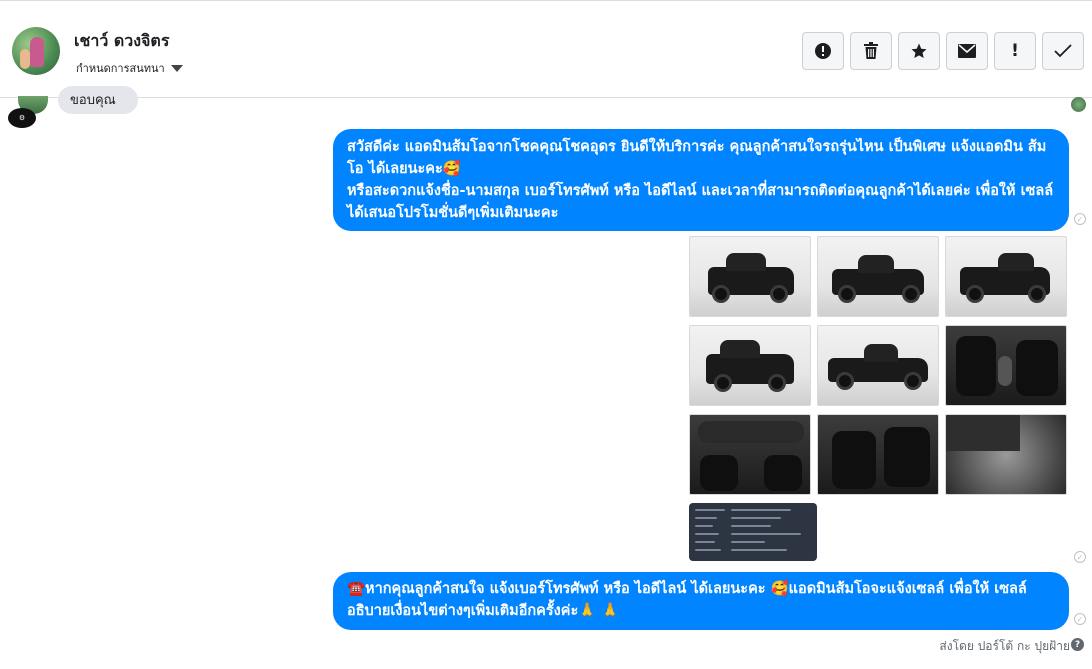 Image resolution: width=1092 pixels, height=669 pixels. I want to click on caret-down-icon, so click(176, 68).